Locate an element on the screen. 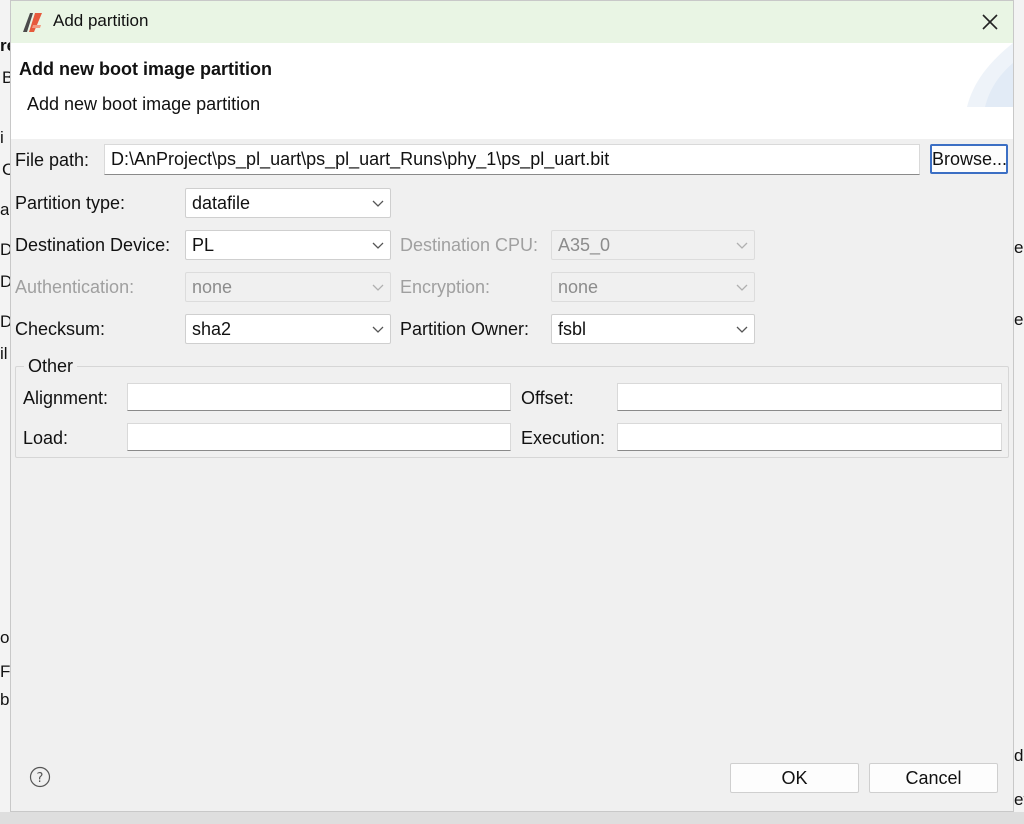  background-text-fragment: il is located at coordinates (4, 353).